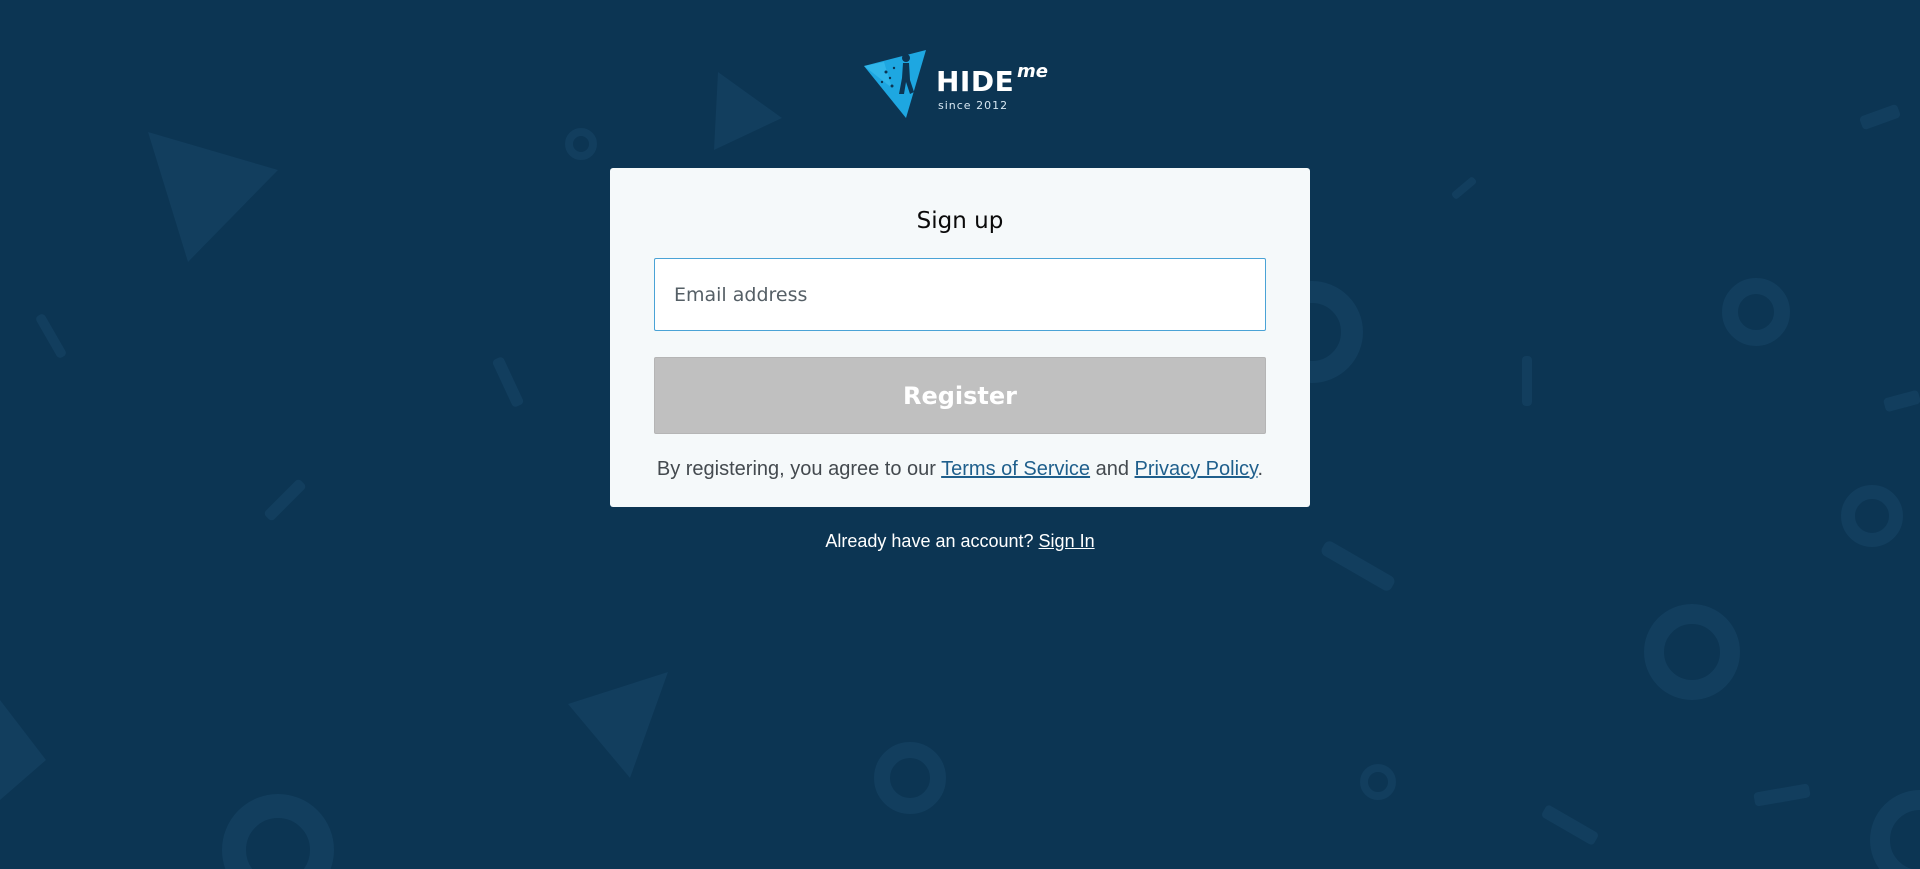  I want to click on triangle-walker-icon, so click(895, 84).